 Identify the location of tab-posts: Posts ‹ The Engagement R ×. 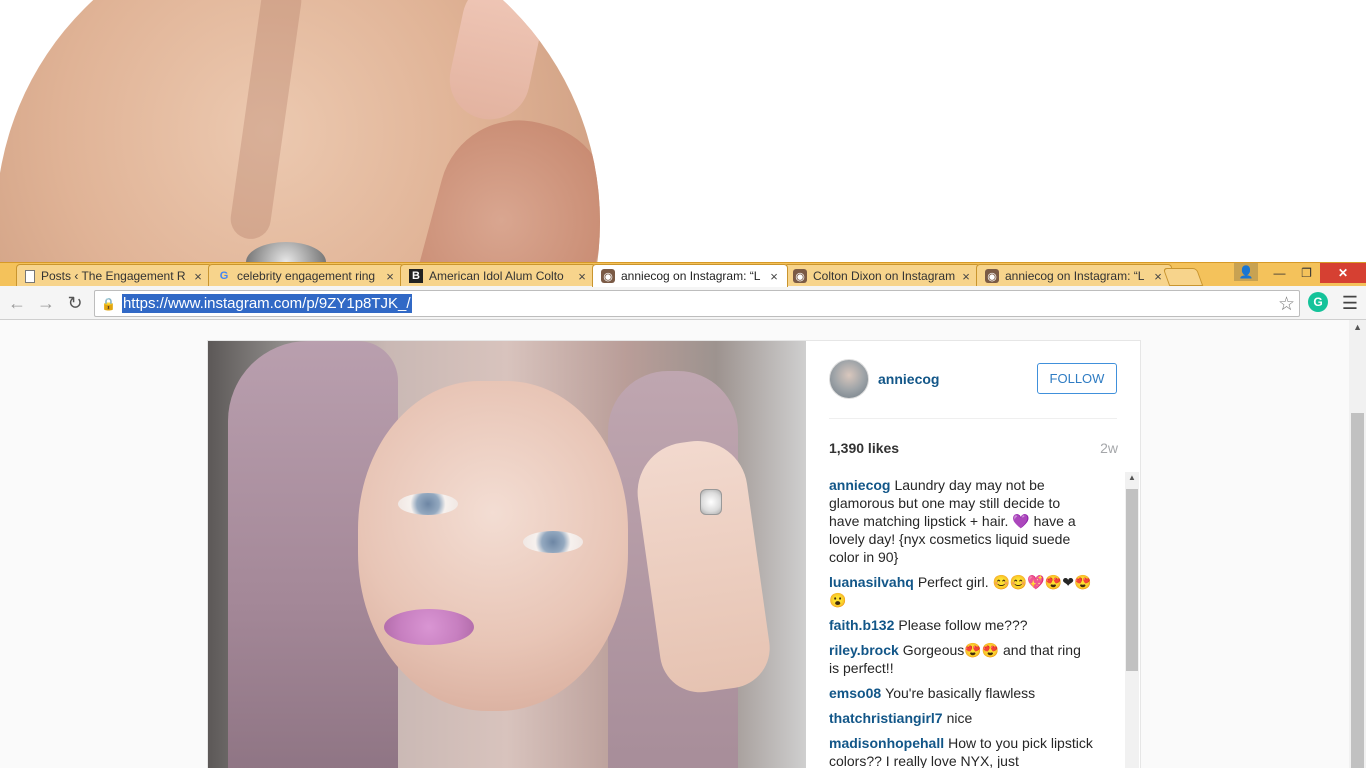
(114, 275).